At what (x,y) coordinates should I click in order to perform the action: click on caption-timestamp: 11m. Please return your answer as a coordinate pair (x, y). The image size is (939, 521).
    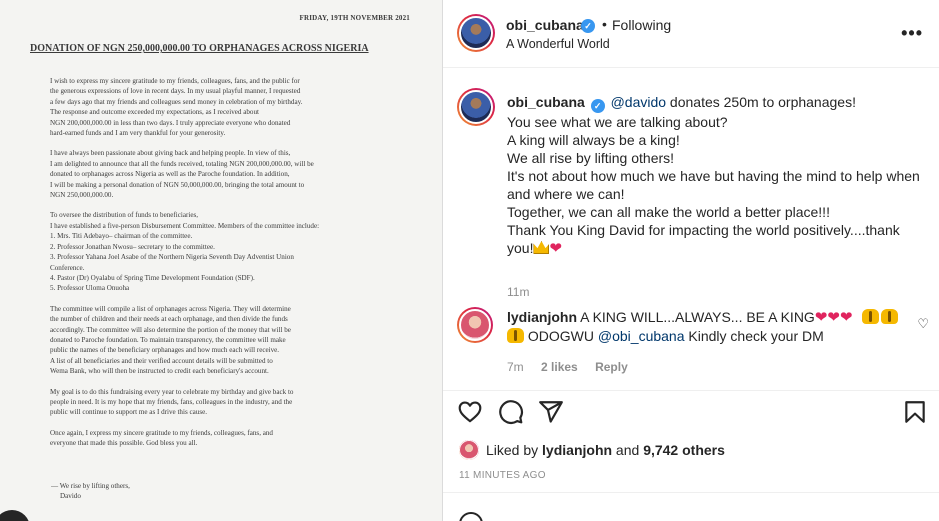
    Looking at the image, I should click on (518, 292).